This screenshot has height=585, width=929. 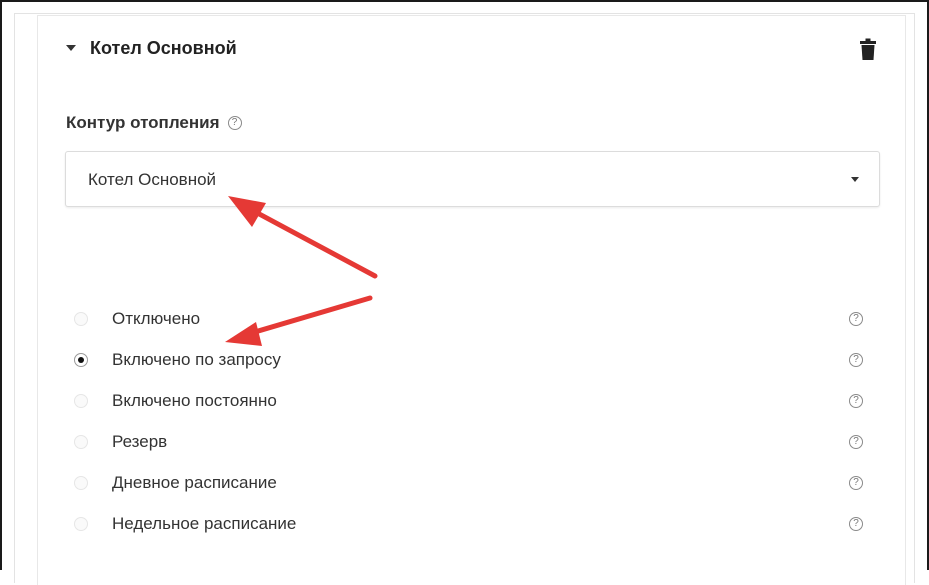 What do you see at coordinates (194, 482) in the screenshot?
I see `radio-label: Дневное расписание` at bounding box center [194, 482].